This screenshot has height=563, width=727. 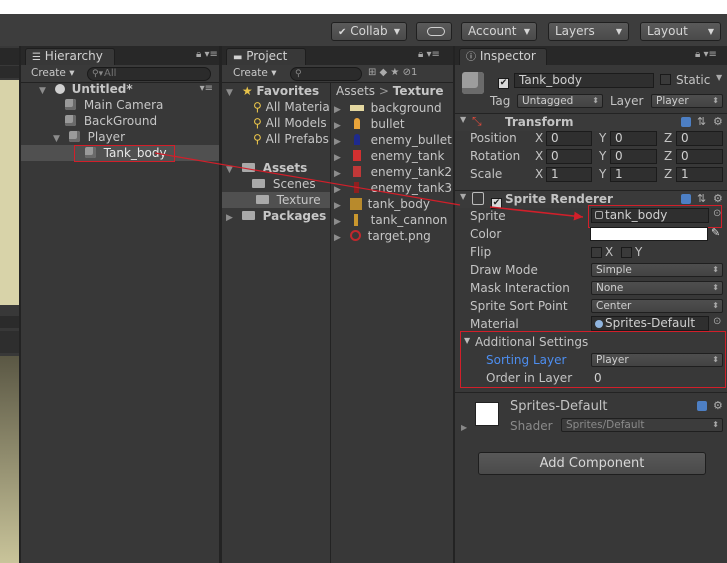 I want to click on annotation-line, so click(x=307, y=179).